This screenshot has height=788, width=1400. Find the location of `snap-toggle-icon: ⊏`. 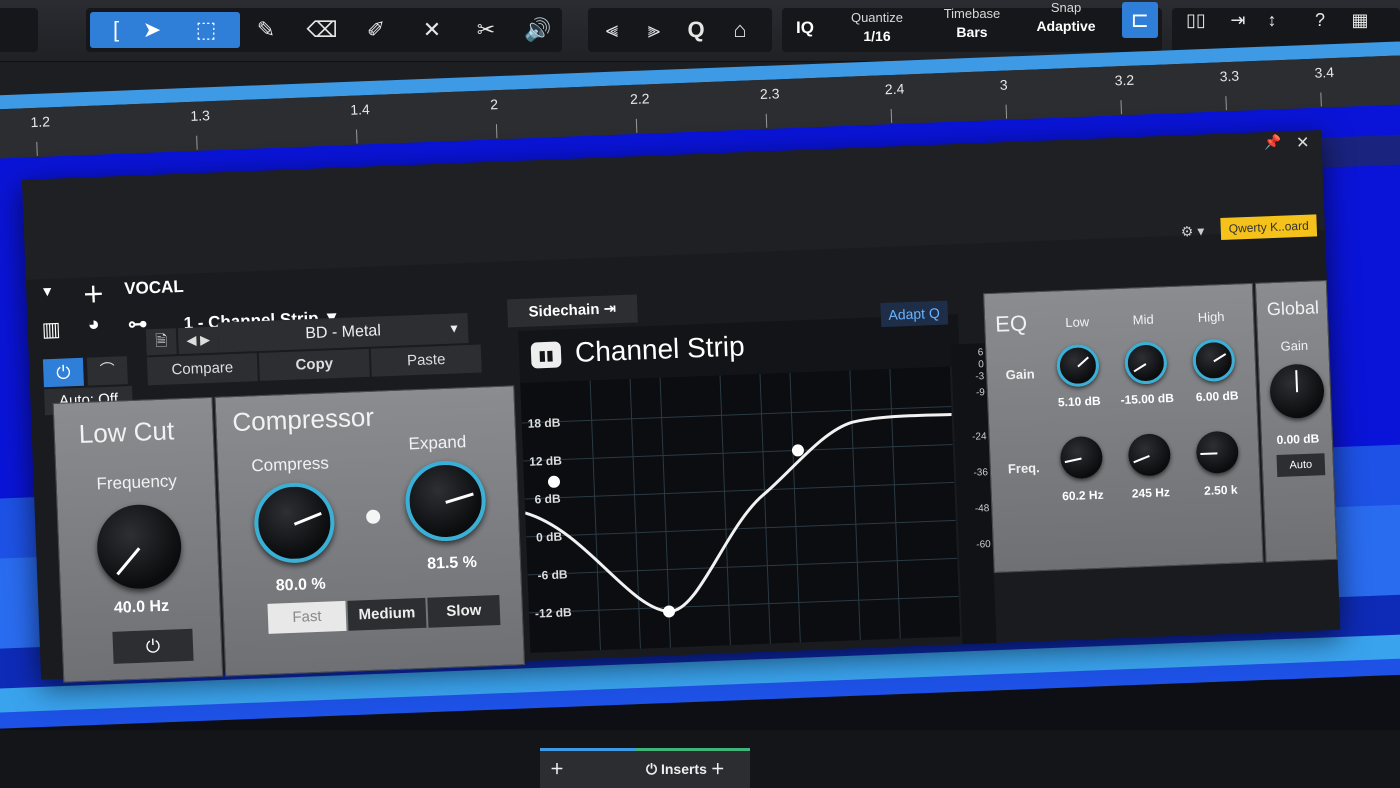

snap-toggle-icon: ⊏ is located at coordinates (1140, 20).